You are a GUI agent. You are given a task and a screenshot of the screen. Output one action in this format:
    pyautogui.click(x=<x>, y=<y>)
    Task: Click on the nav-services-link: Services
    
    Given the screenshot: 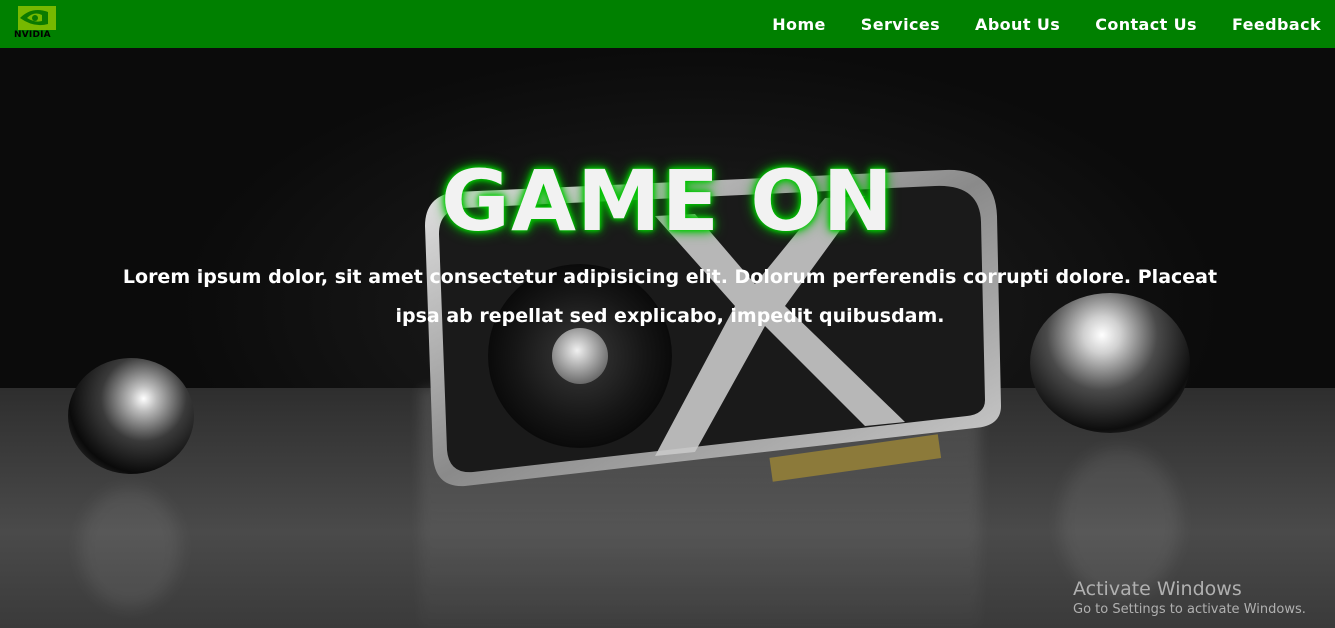 What is the action you would take?
    pyautogui.click(x=900, y=24)
    